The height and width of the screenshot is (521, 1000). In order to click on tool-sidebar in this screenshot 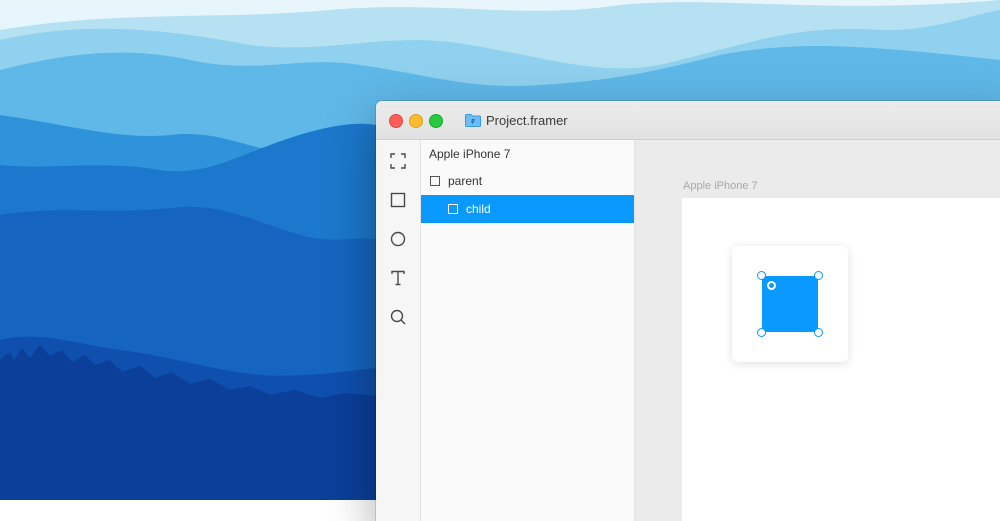, I will do `click(398, 330)`.